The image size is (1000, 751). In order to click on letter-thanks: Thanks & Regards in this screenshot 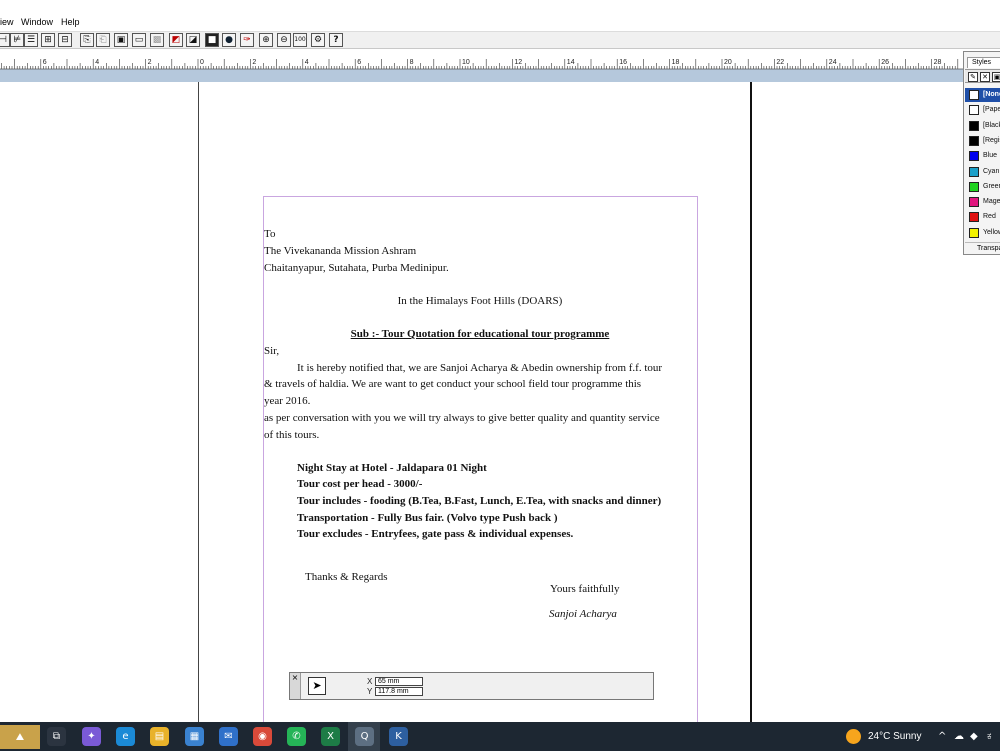, I will do `click(346, 577)`.